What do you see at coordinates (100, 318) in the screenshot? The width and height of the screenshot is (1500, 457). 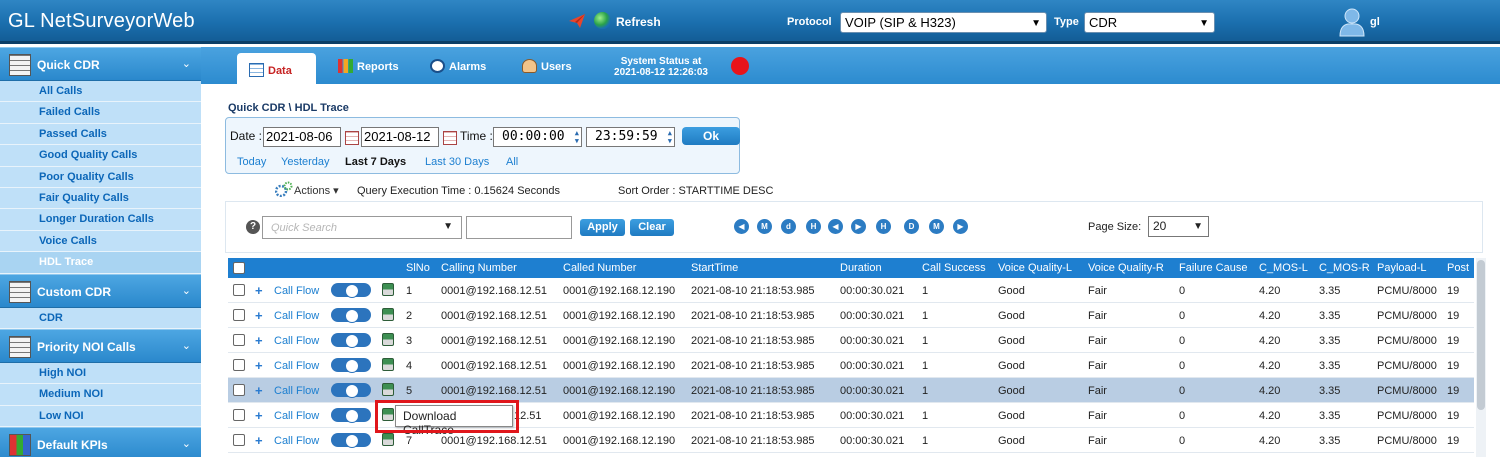 I see `sidebar-item-cdr: CDR` at bounding box center [100, 318].